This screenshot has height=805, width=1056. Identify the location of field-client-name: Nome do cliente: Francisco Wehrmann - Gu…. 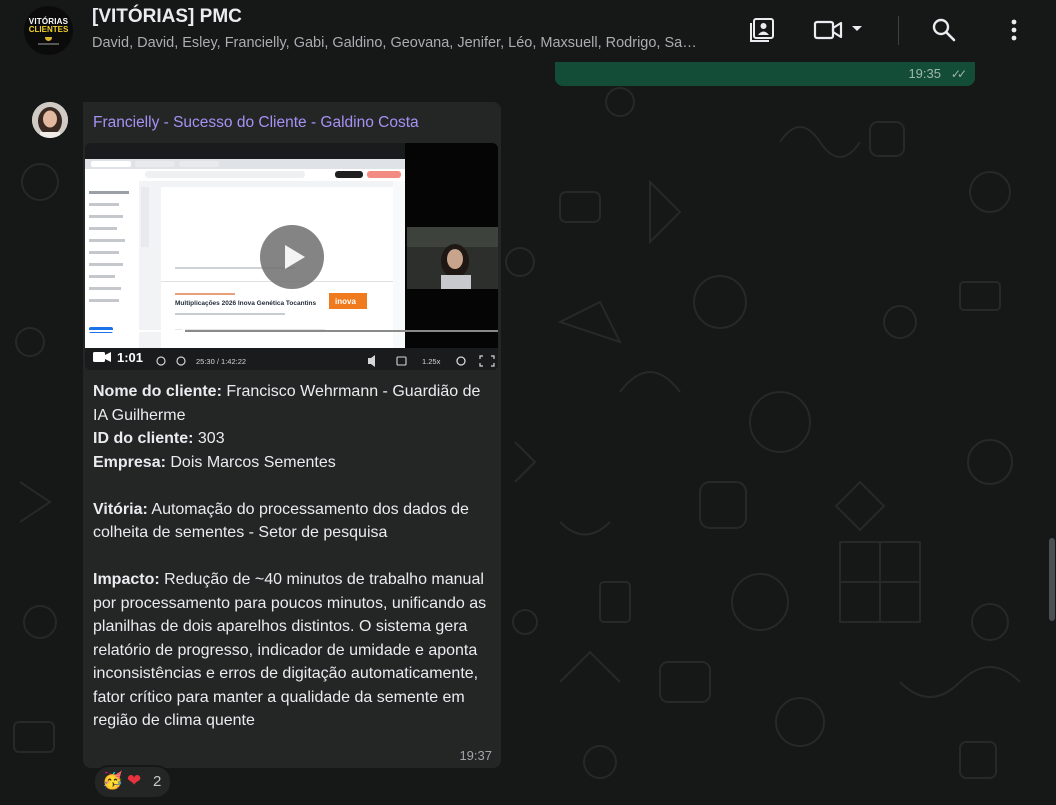
(287, 403).